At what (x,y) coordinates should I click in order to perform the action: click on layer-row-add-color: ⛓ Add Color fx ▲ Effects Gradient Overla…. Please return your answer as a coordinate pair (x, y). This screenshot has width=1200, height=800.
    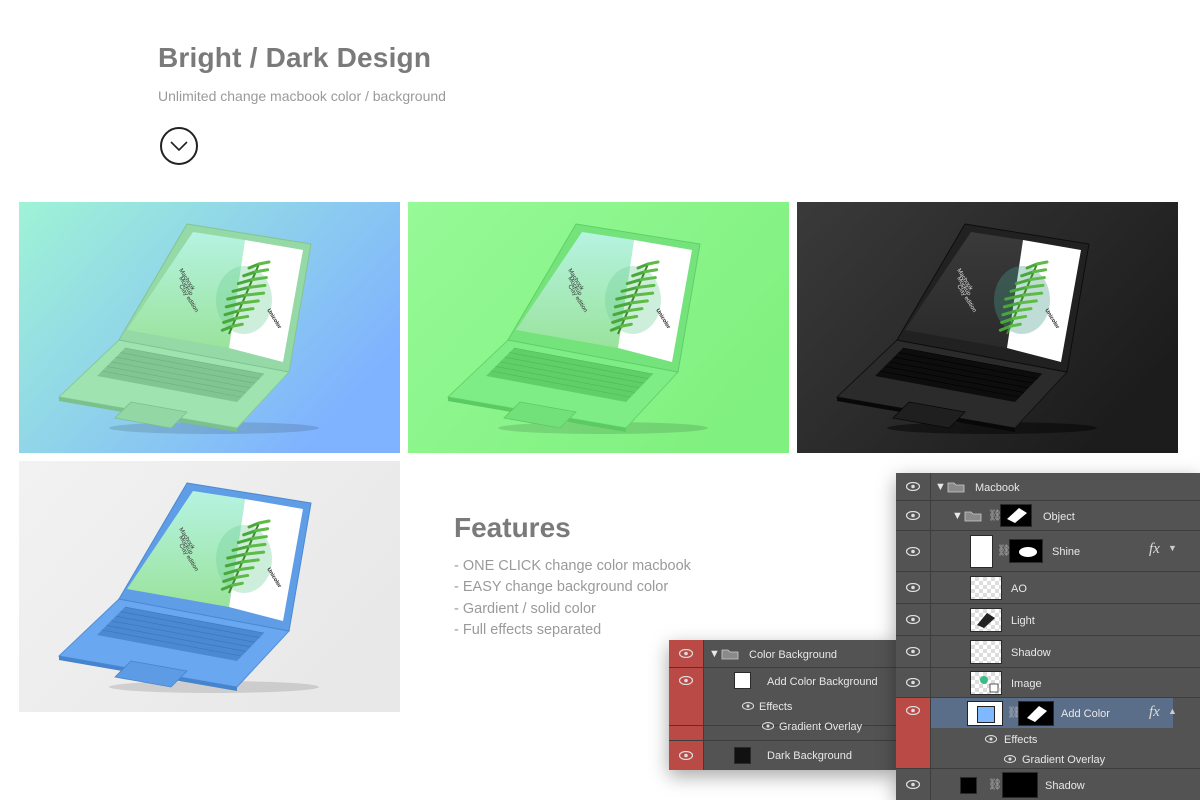
    Looking at the image, I should click on (1048, 733).